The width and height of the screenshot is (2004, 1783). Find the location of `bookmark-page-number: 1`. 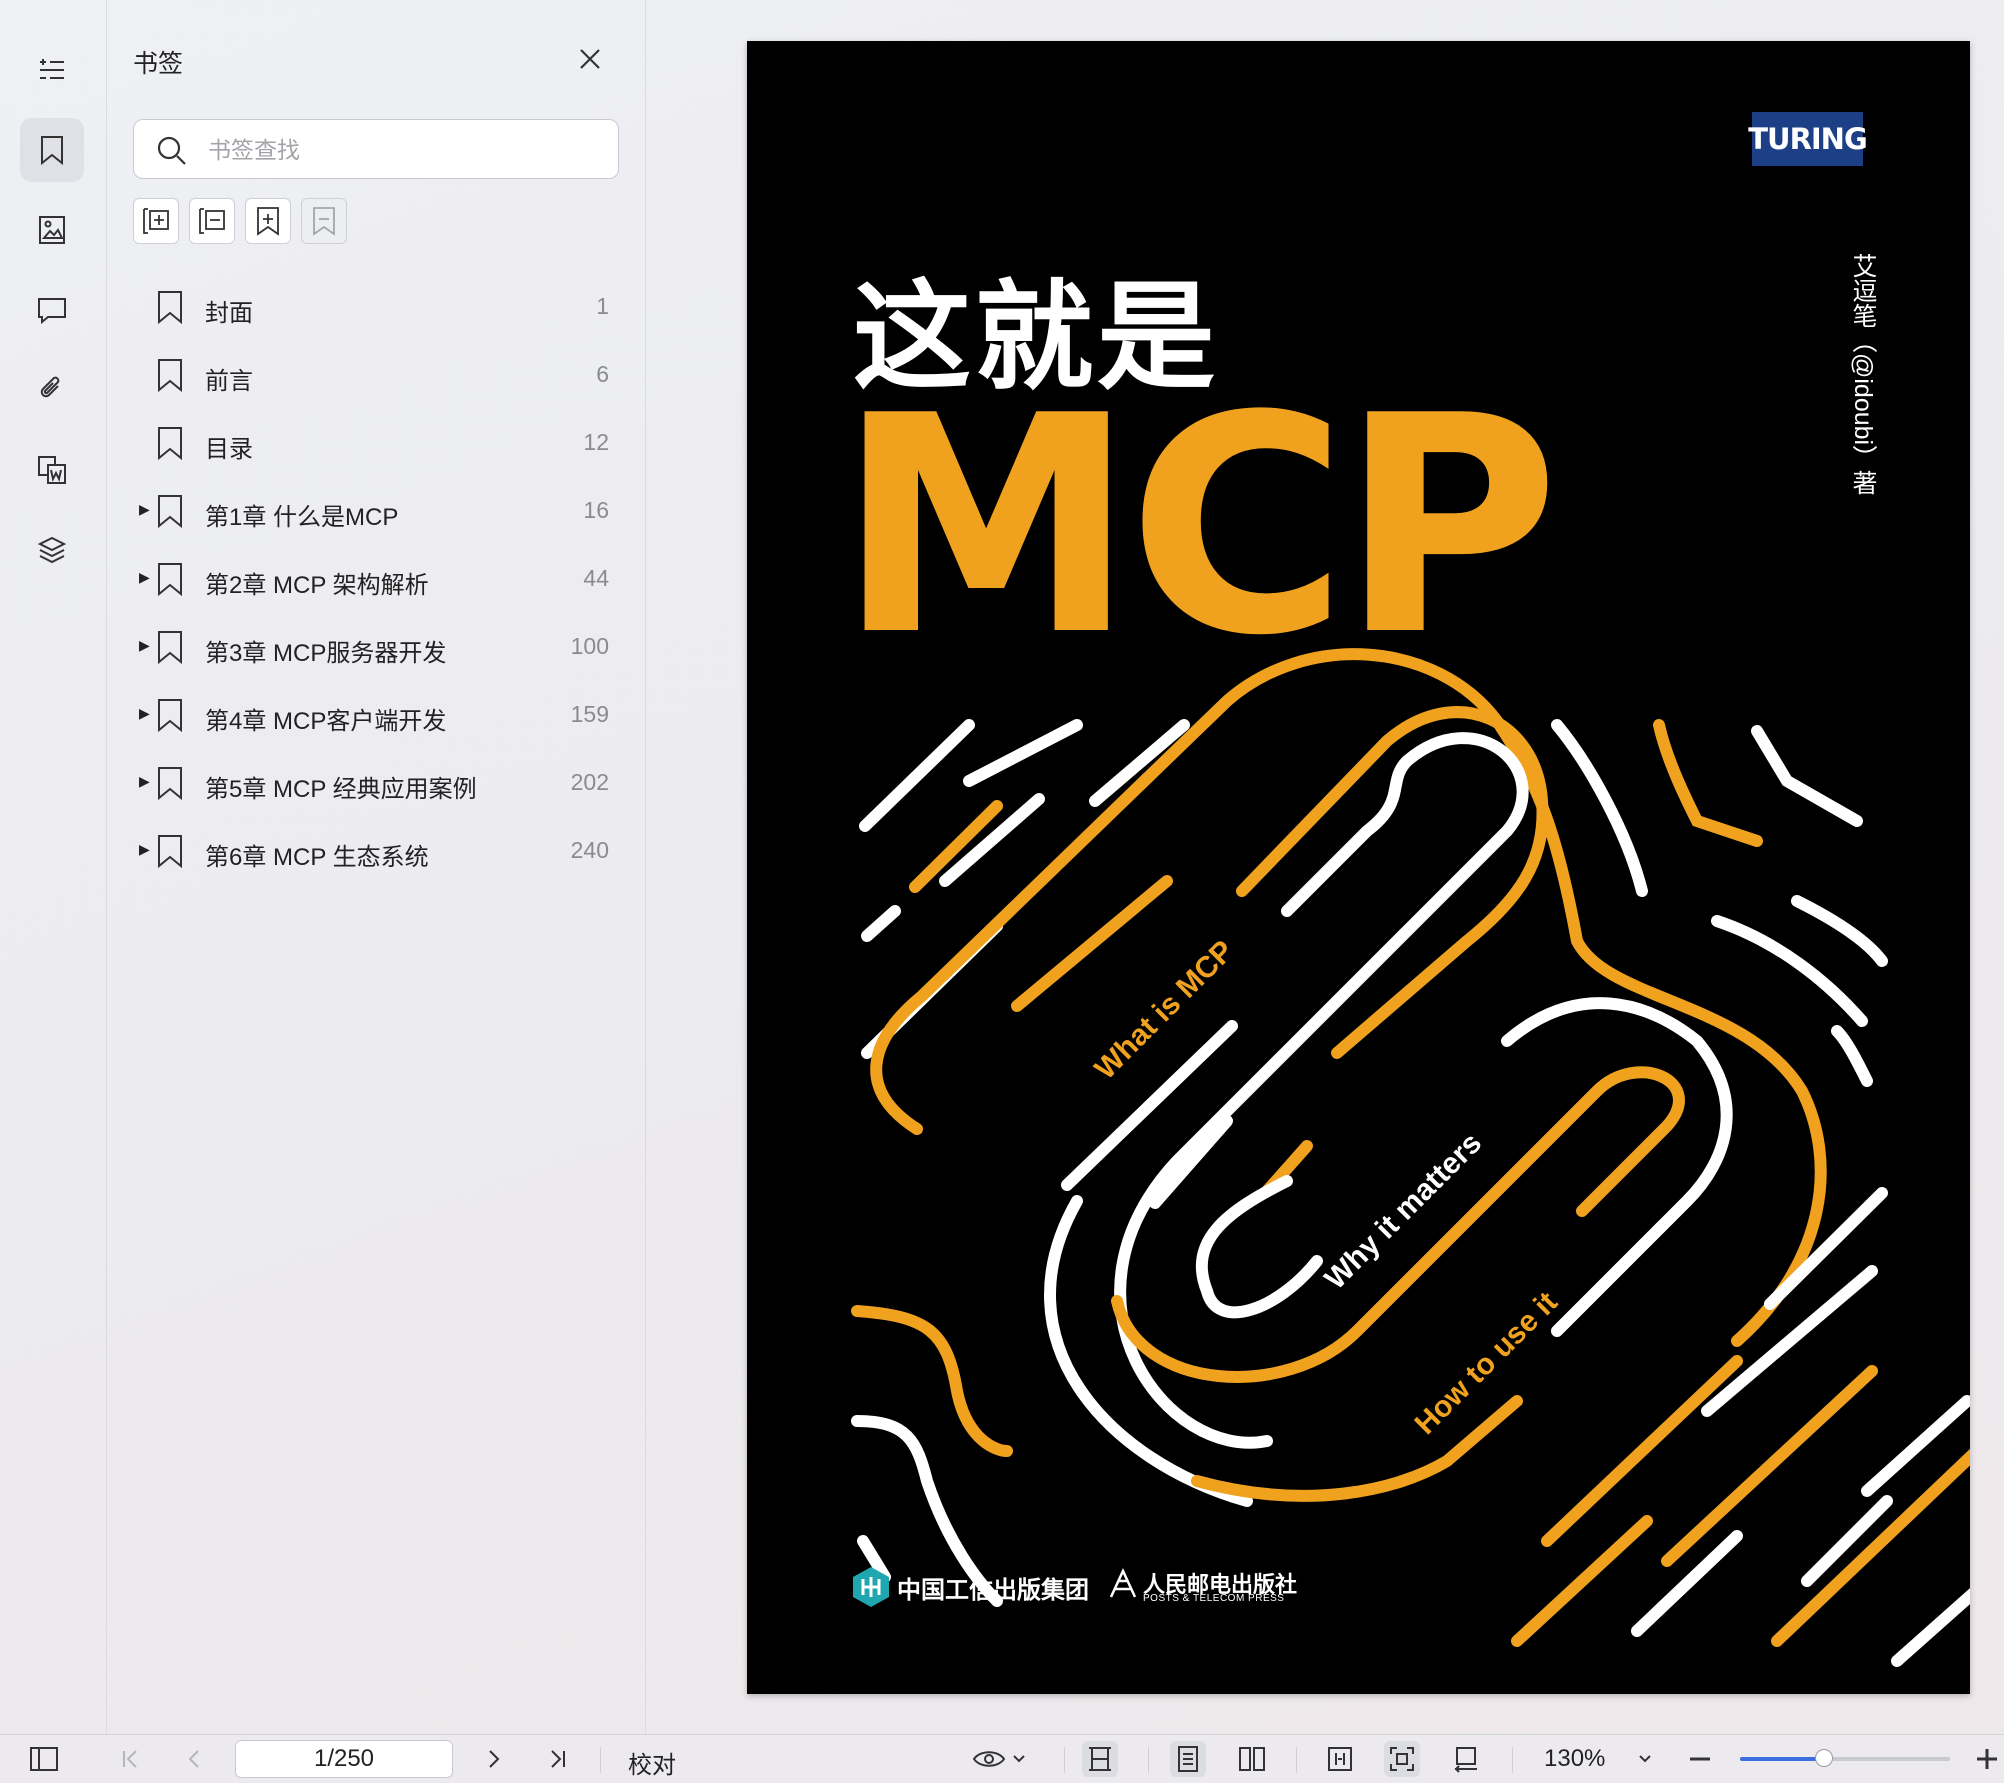

bookmark-page-number: 1 is located at coordinates (602, 306).